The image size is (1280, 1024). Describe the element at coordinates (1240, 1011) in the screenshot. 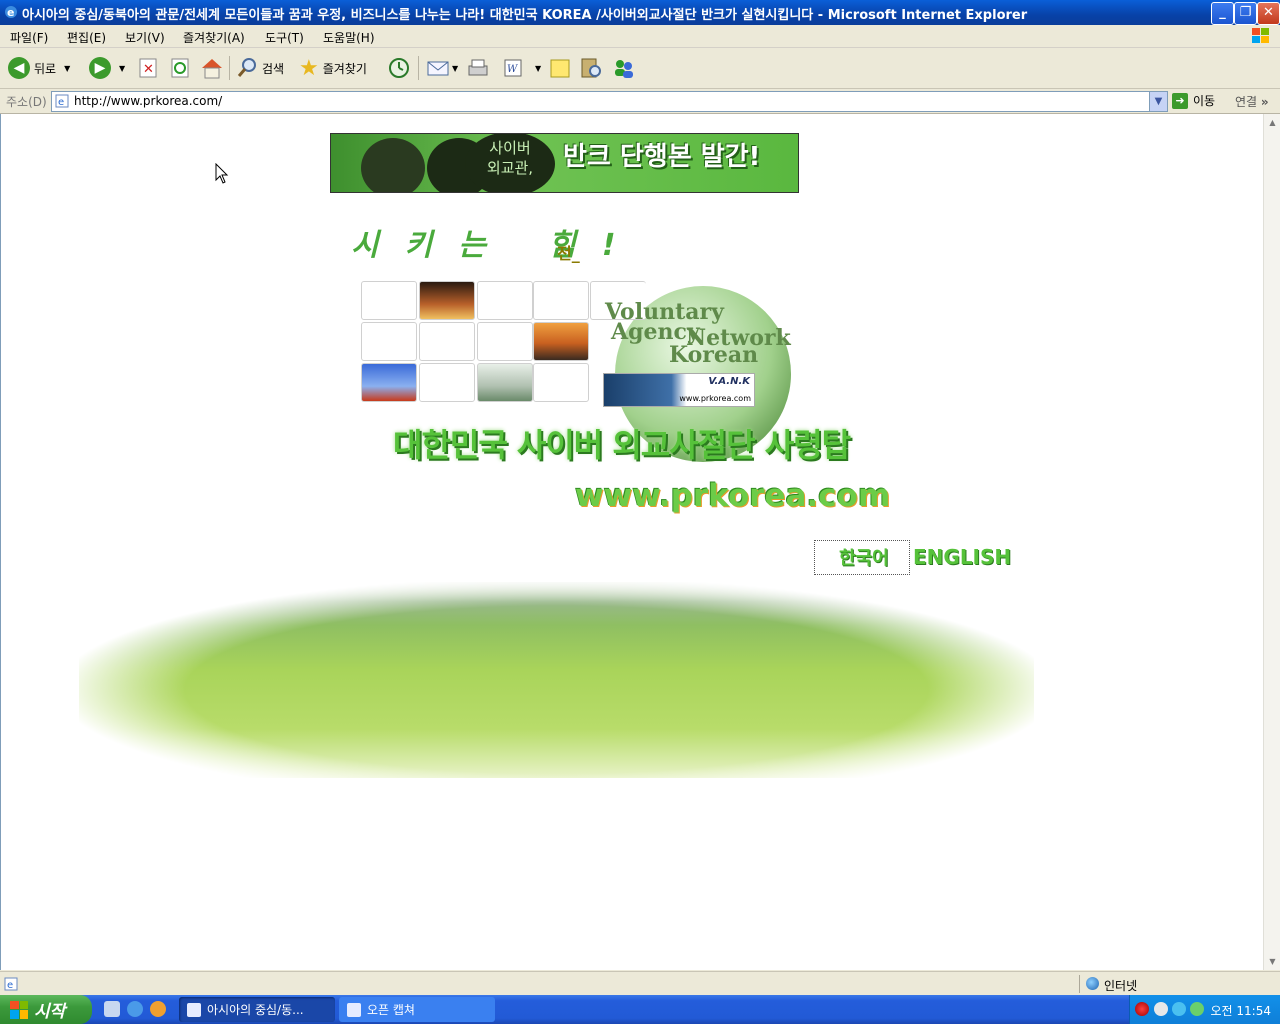

I see `clock: 오전 11:54` at that location.